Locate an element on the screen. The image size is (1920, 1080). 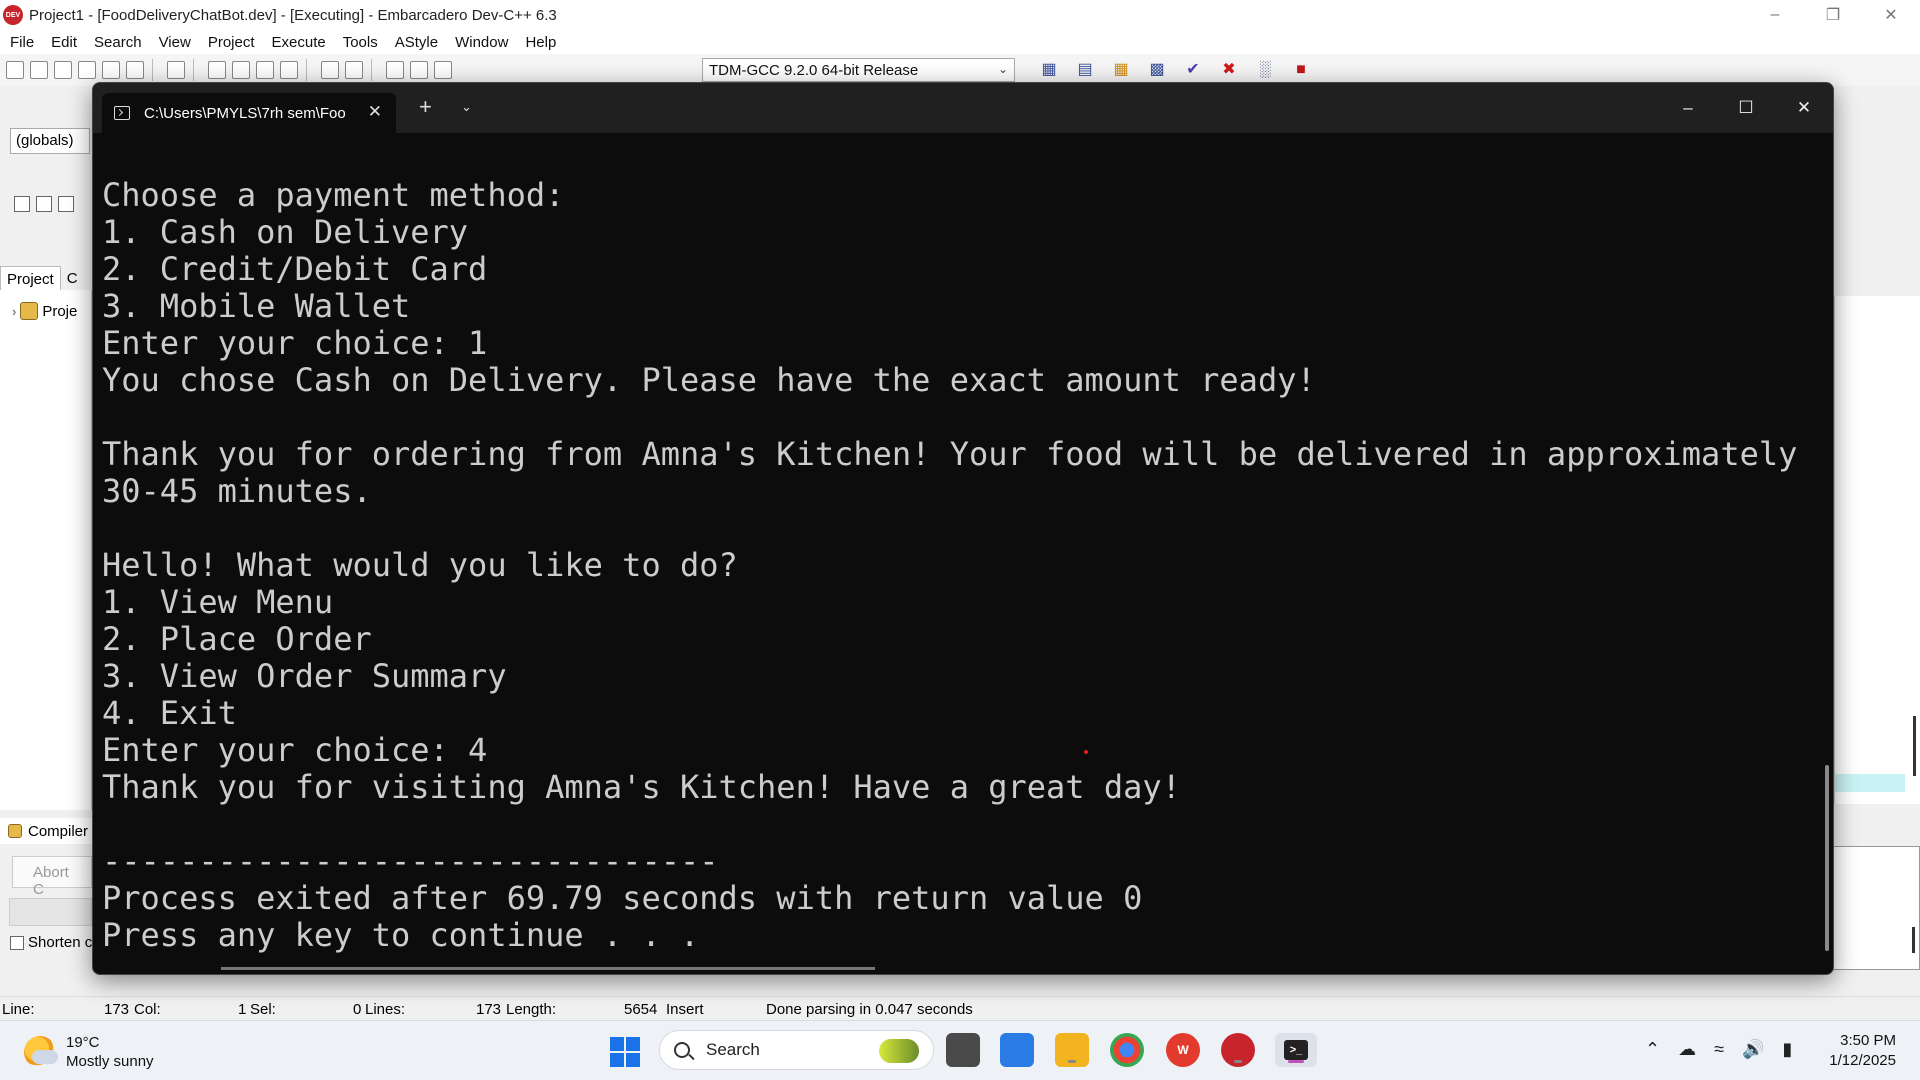
status-sel-value: 0 is located at coordinates (357, 1009).